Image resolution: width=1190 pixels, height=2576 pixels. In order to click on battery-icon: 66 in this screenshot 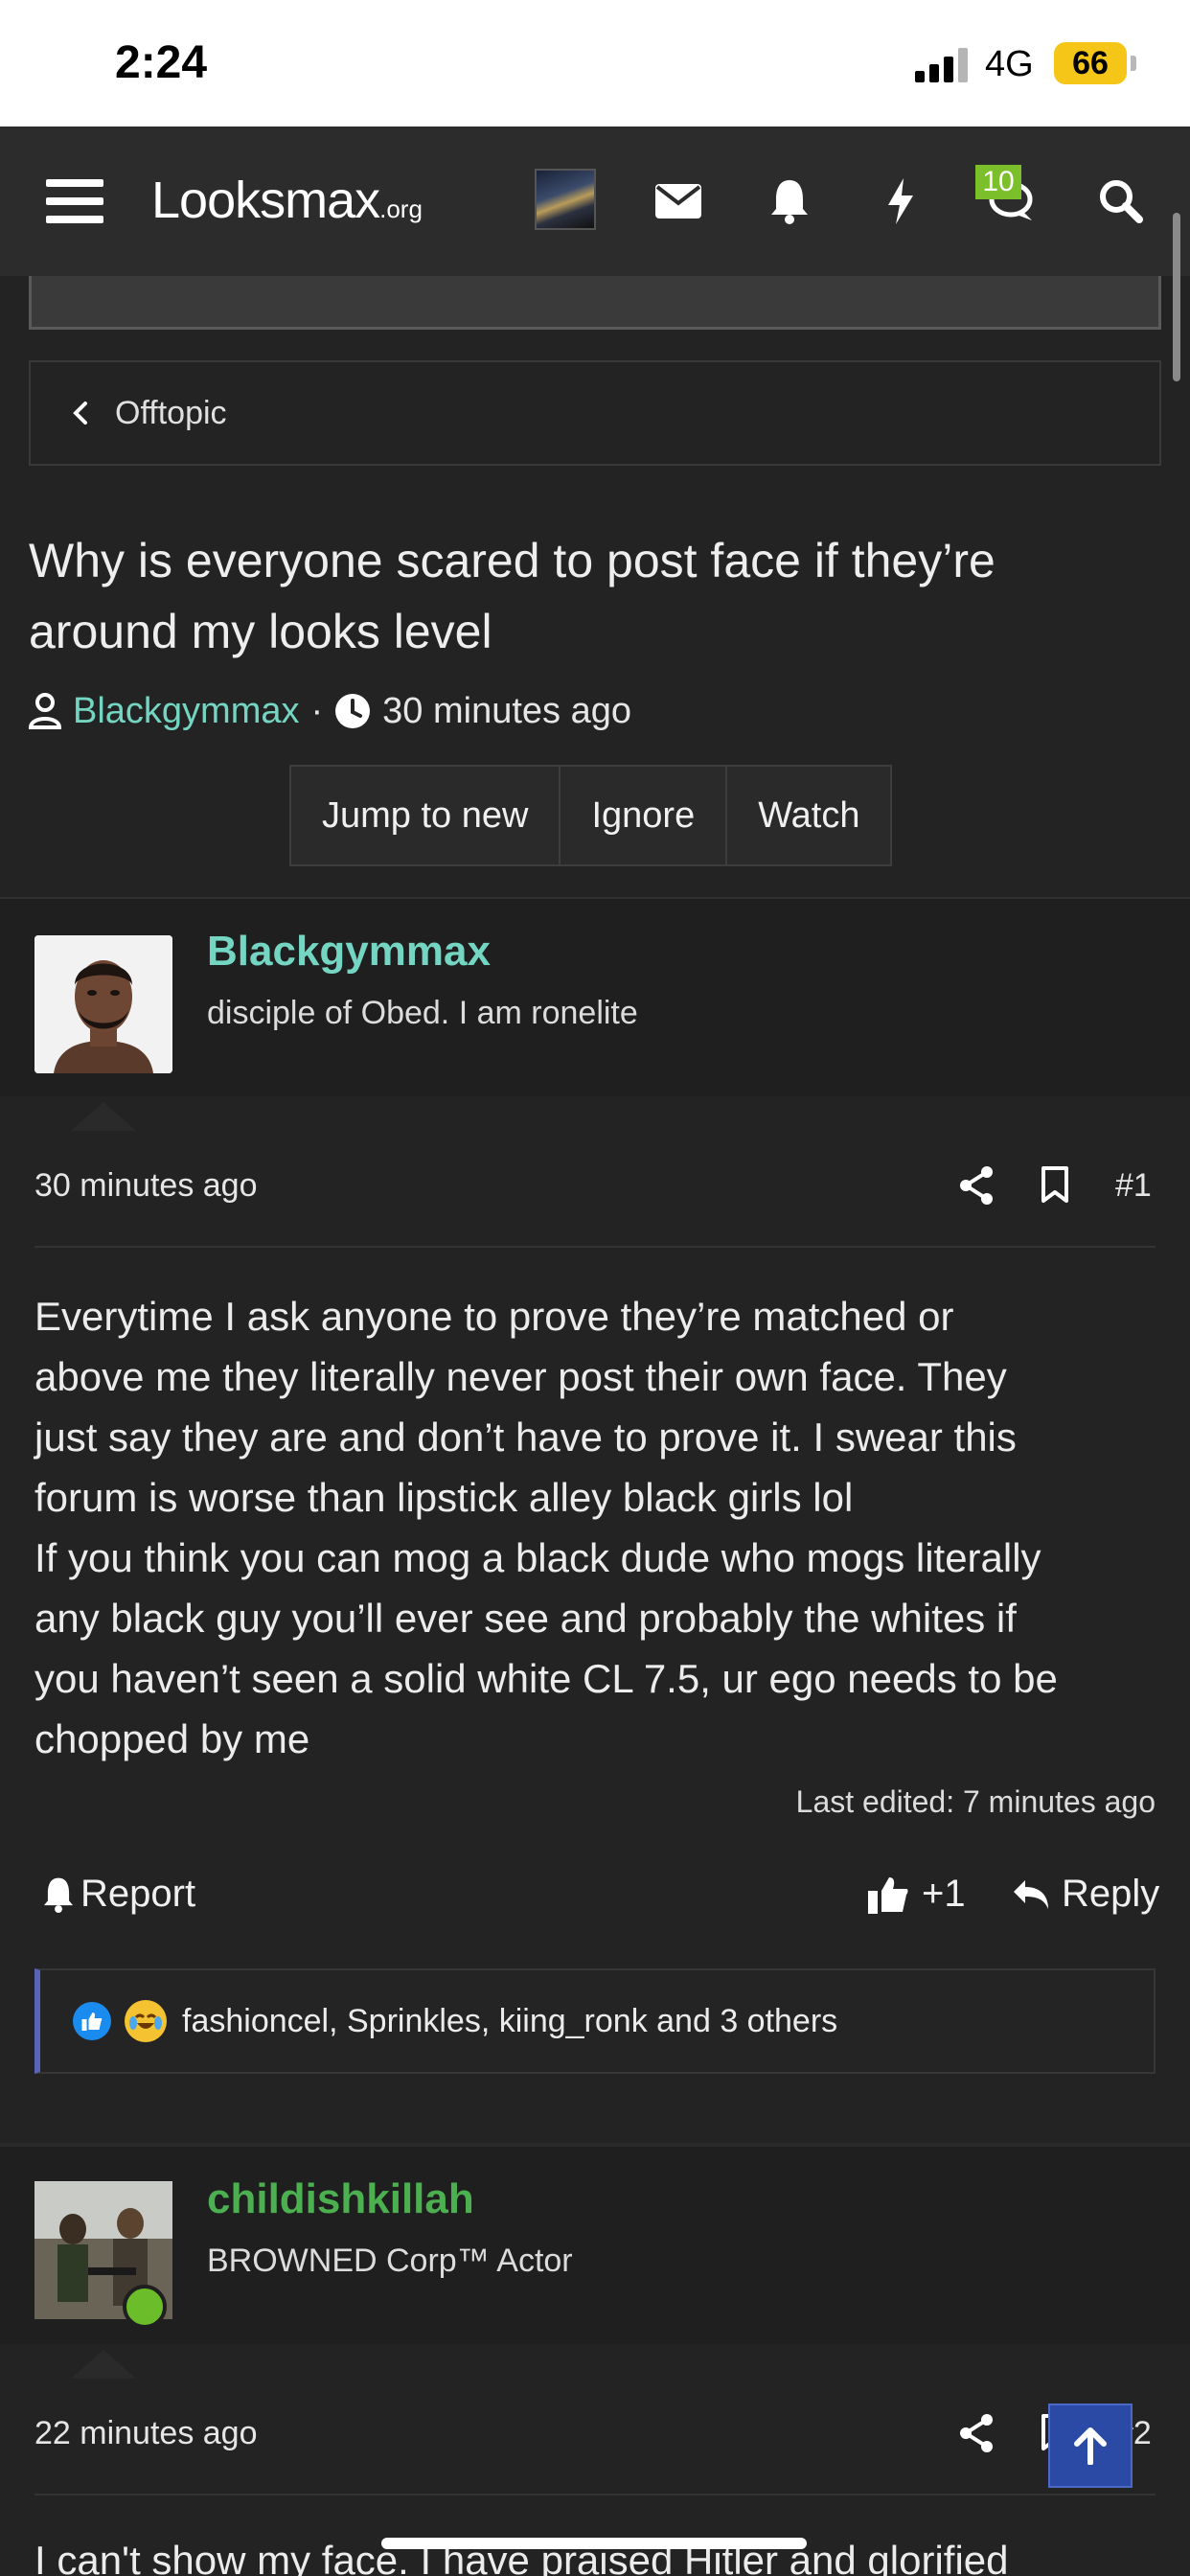, I will do `click(1091, 63)`.